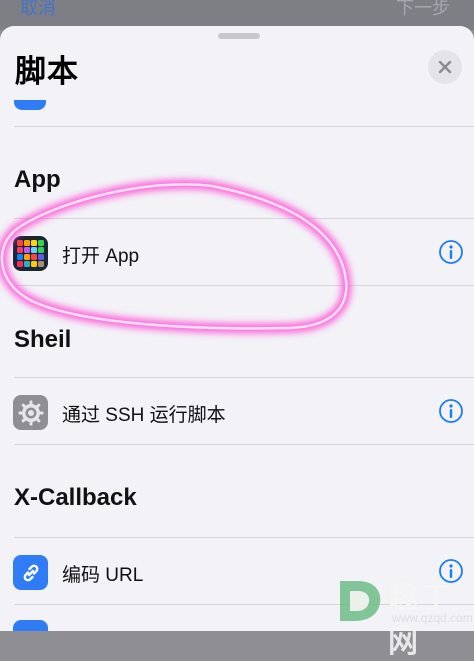 The height and width of the screenshot is (661, 474). I want to click on section-title-x-callback: X-Callback, so click(75, 497).